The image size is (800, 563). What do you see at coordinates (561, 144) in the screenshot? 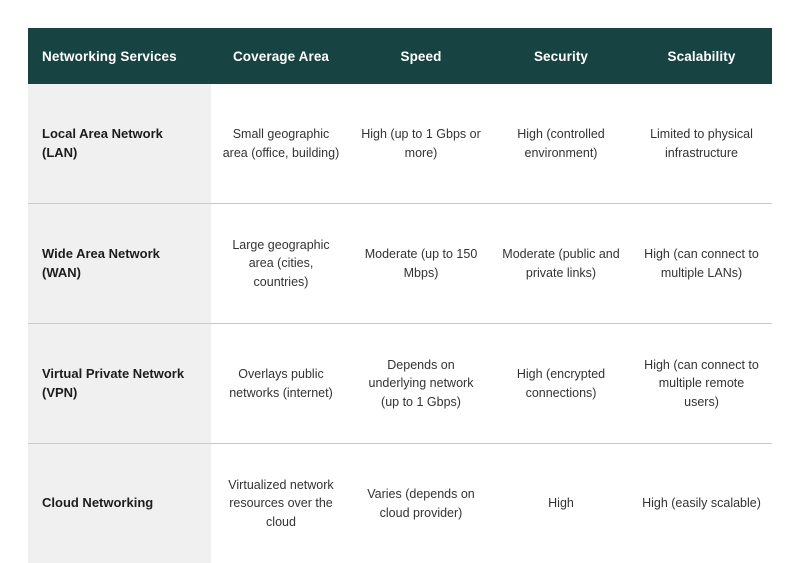
I see `cell-security: High (controlled environment)` at bounding box center [561, 144].